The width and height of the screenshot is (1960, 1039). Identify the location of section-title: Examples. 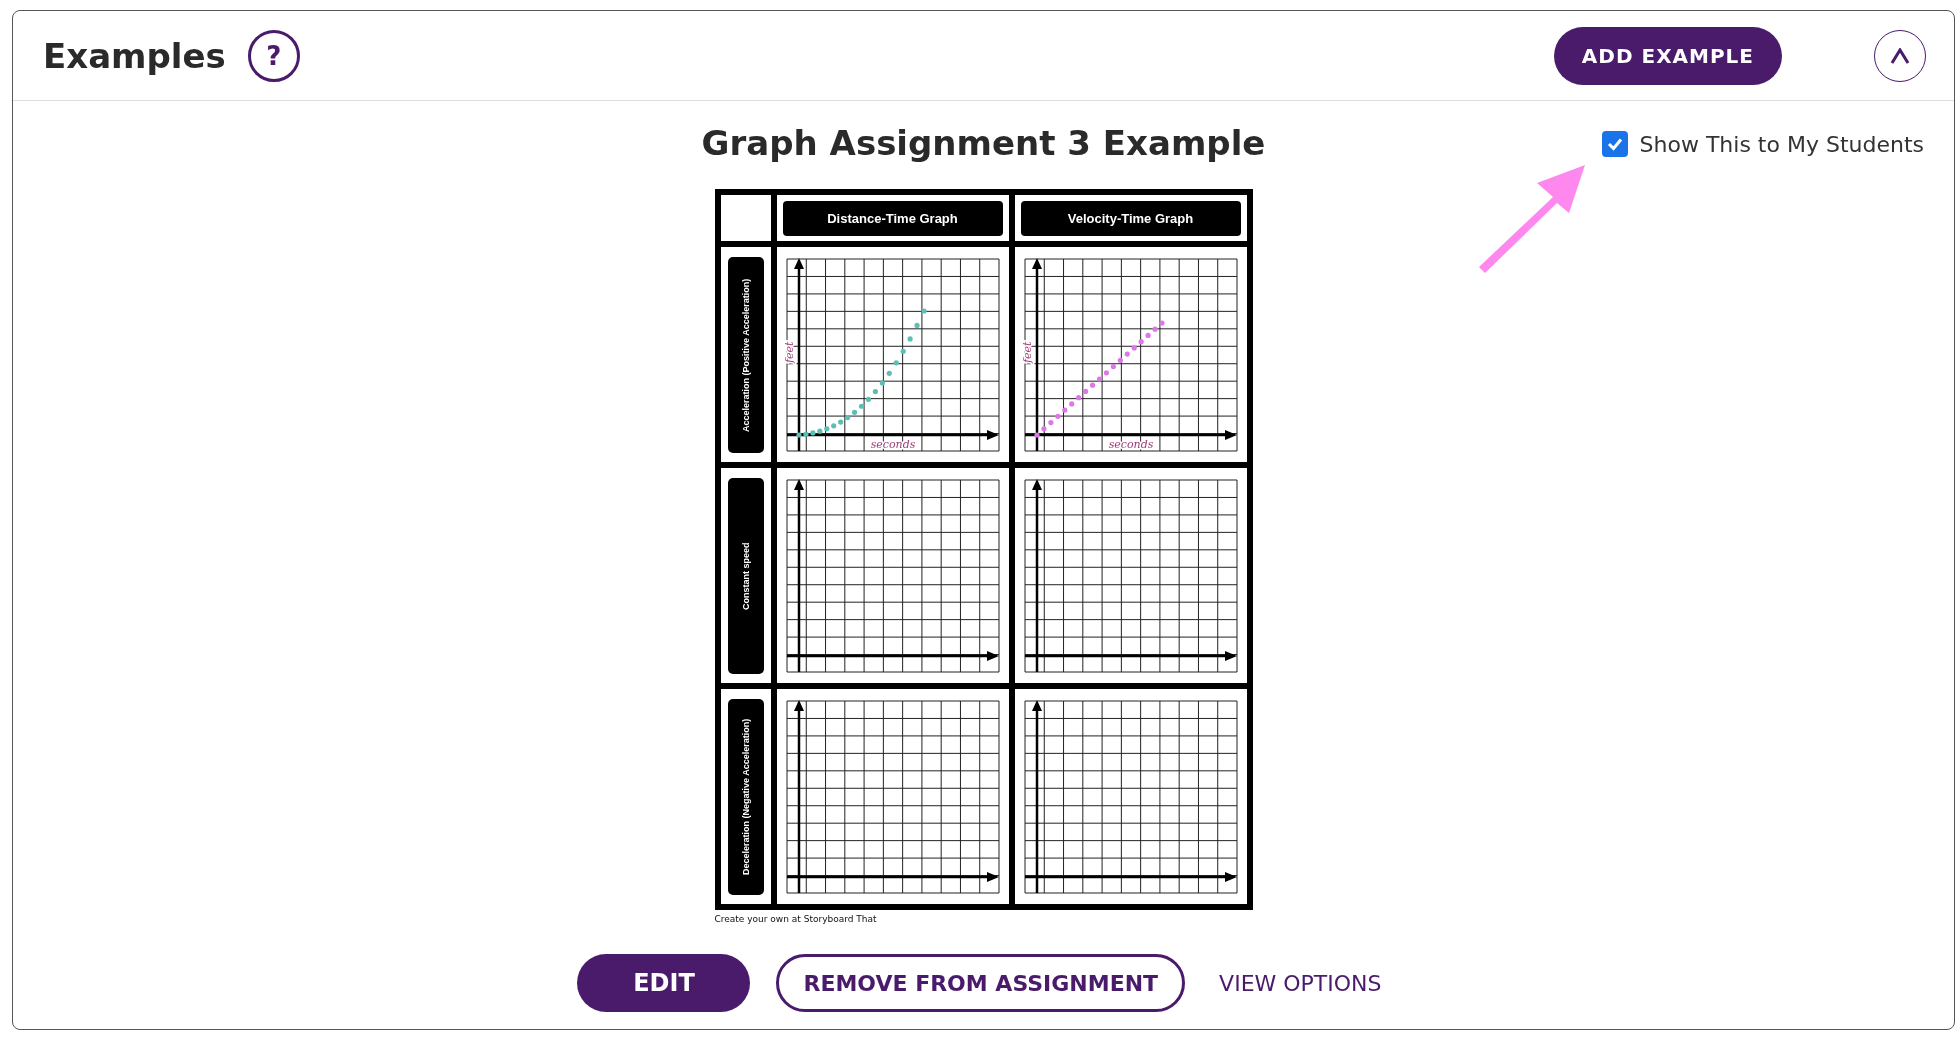
(134, 55).